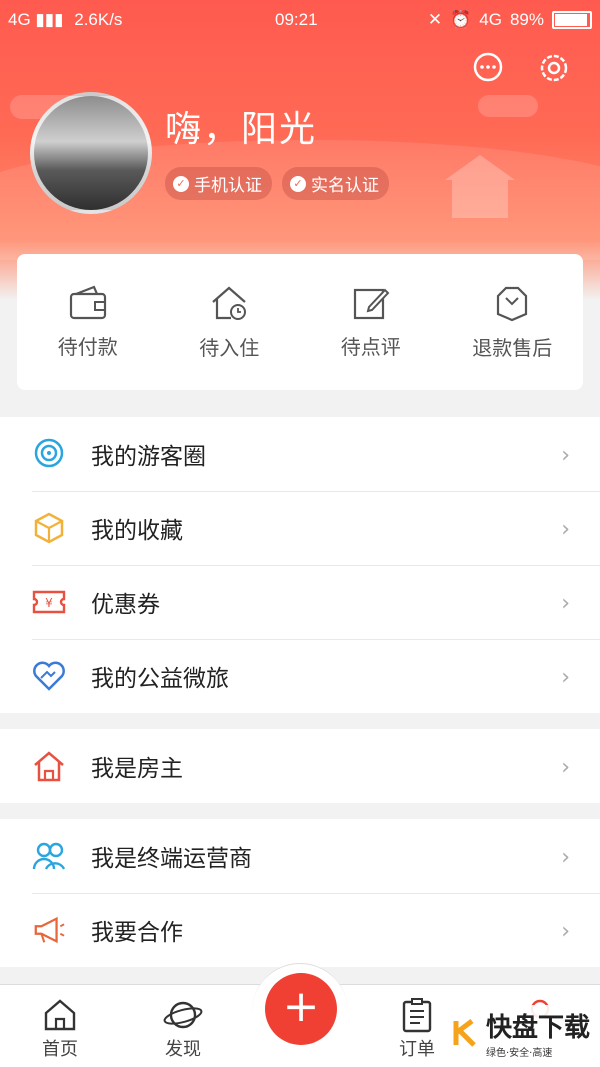 This screenshot has width=600, height=1067. What do you see at coordinates (49, 19) in the screenshot?
I see `signal-icon: ▮▮▮` at bounding box center [49, 19].